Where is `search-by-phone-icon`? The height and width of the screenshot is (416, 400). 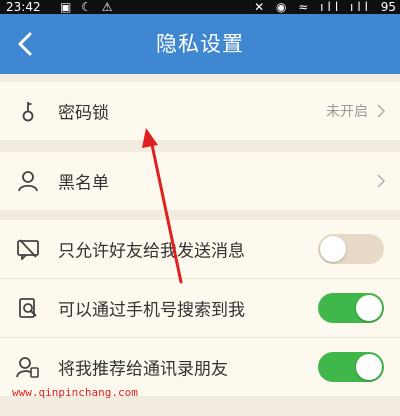 search-by-phone-icon is located at coordinates (28, 308).